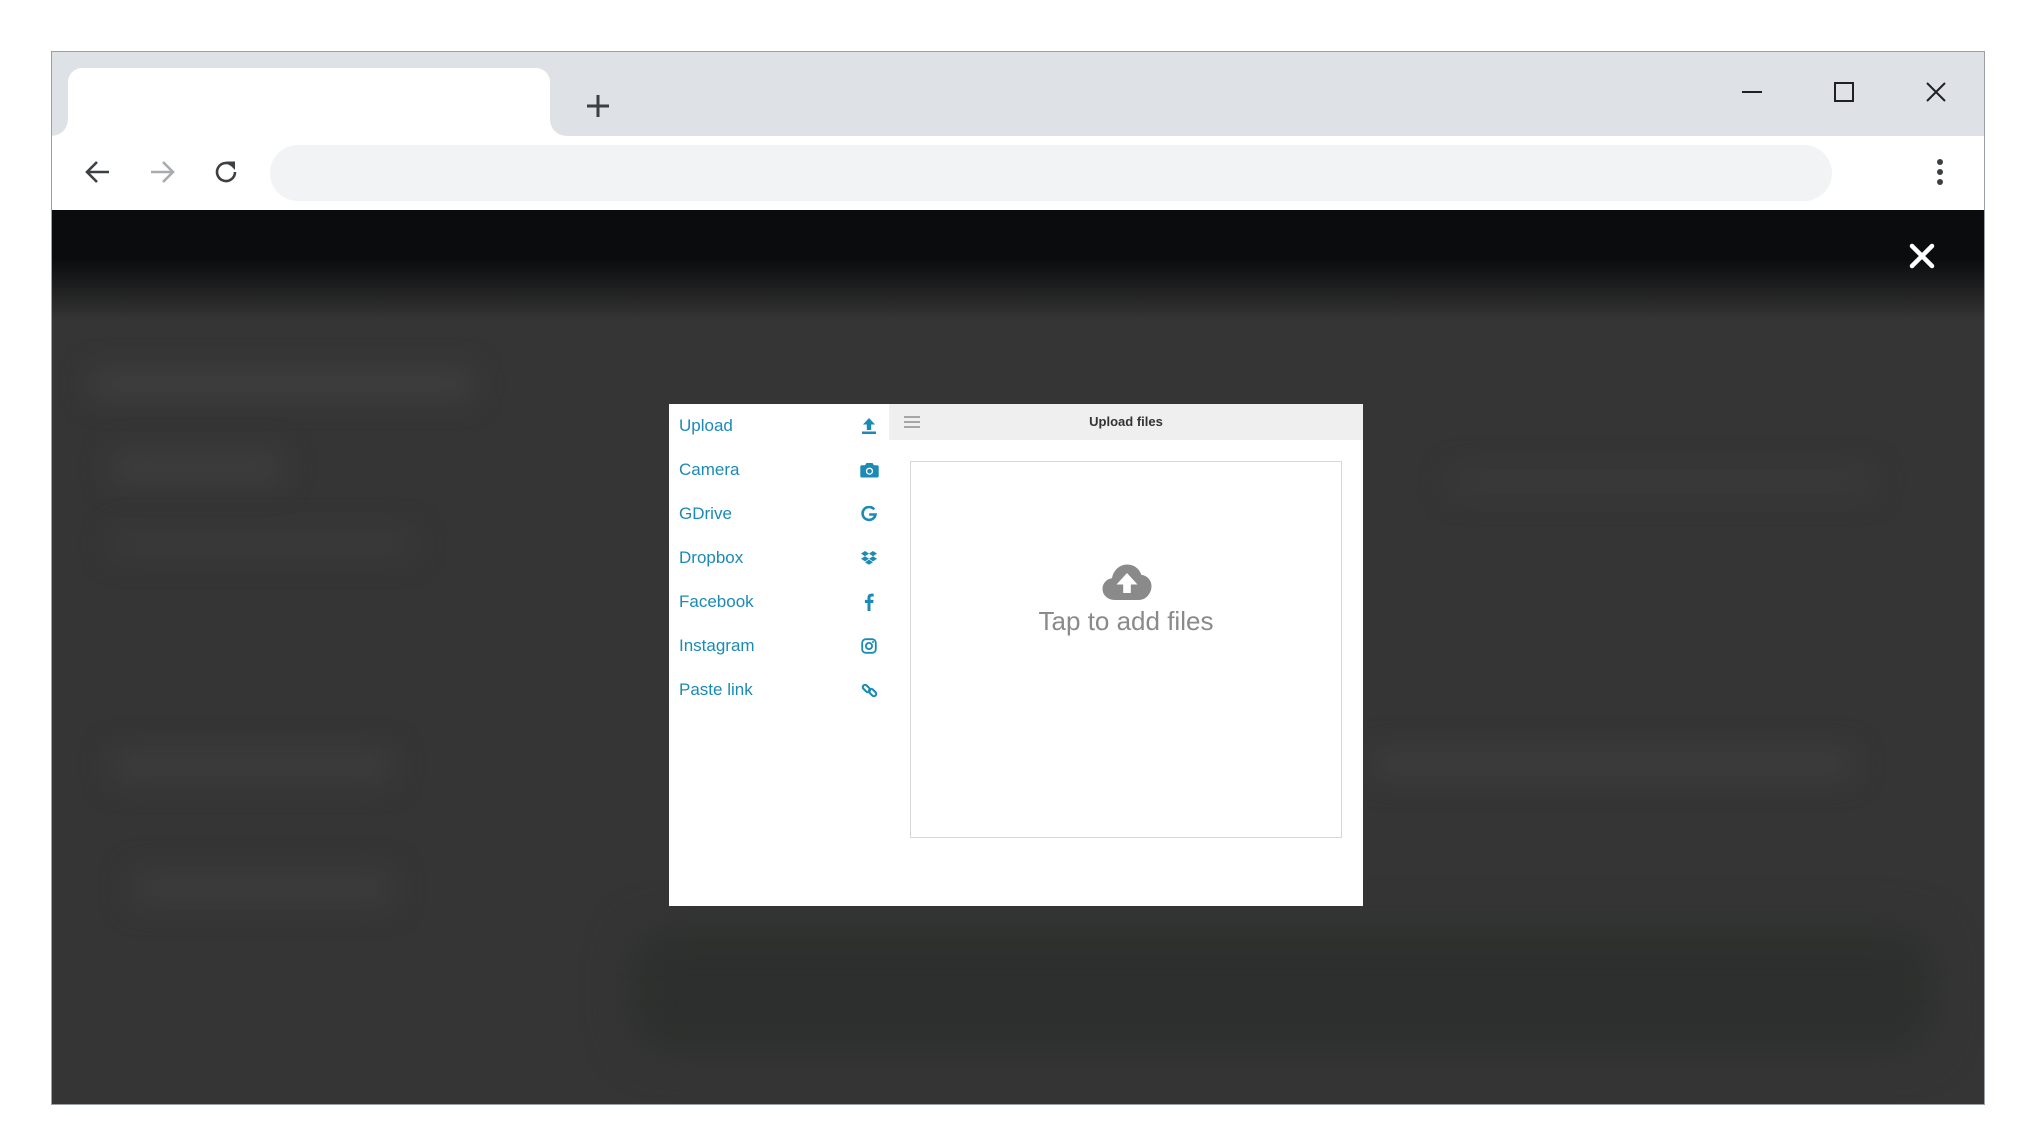 This screenshot has width=2022, height=1148. What do you see at coordinates (869, 514) in the screenshot?
I see `google-icon` at bounding box center [869, 514].